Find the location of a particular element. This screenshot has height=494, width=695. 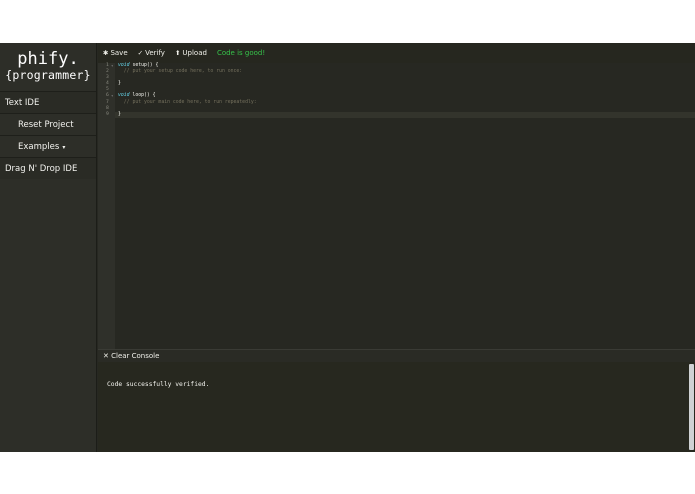

logo-subtitle: {programmer} is located at coordinates (48, 75).